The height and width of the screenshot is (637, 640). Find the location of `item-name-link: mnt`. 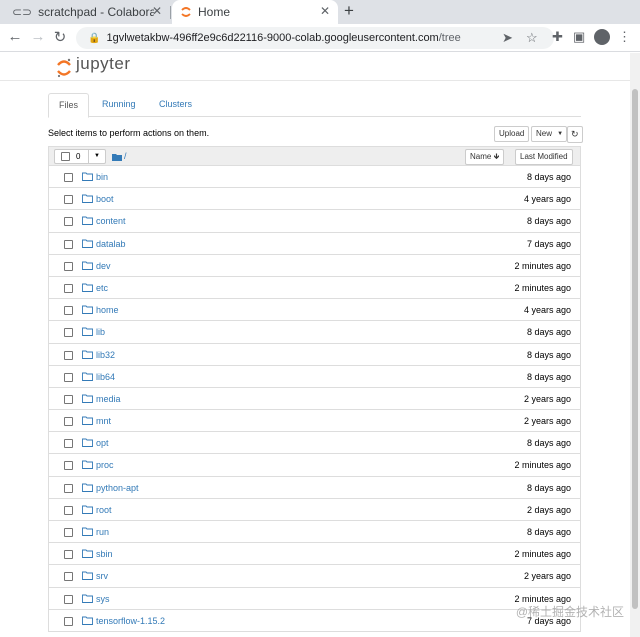

item-name-link: mnt is located at coordinates (103, 421).